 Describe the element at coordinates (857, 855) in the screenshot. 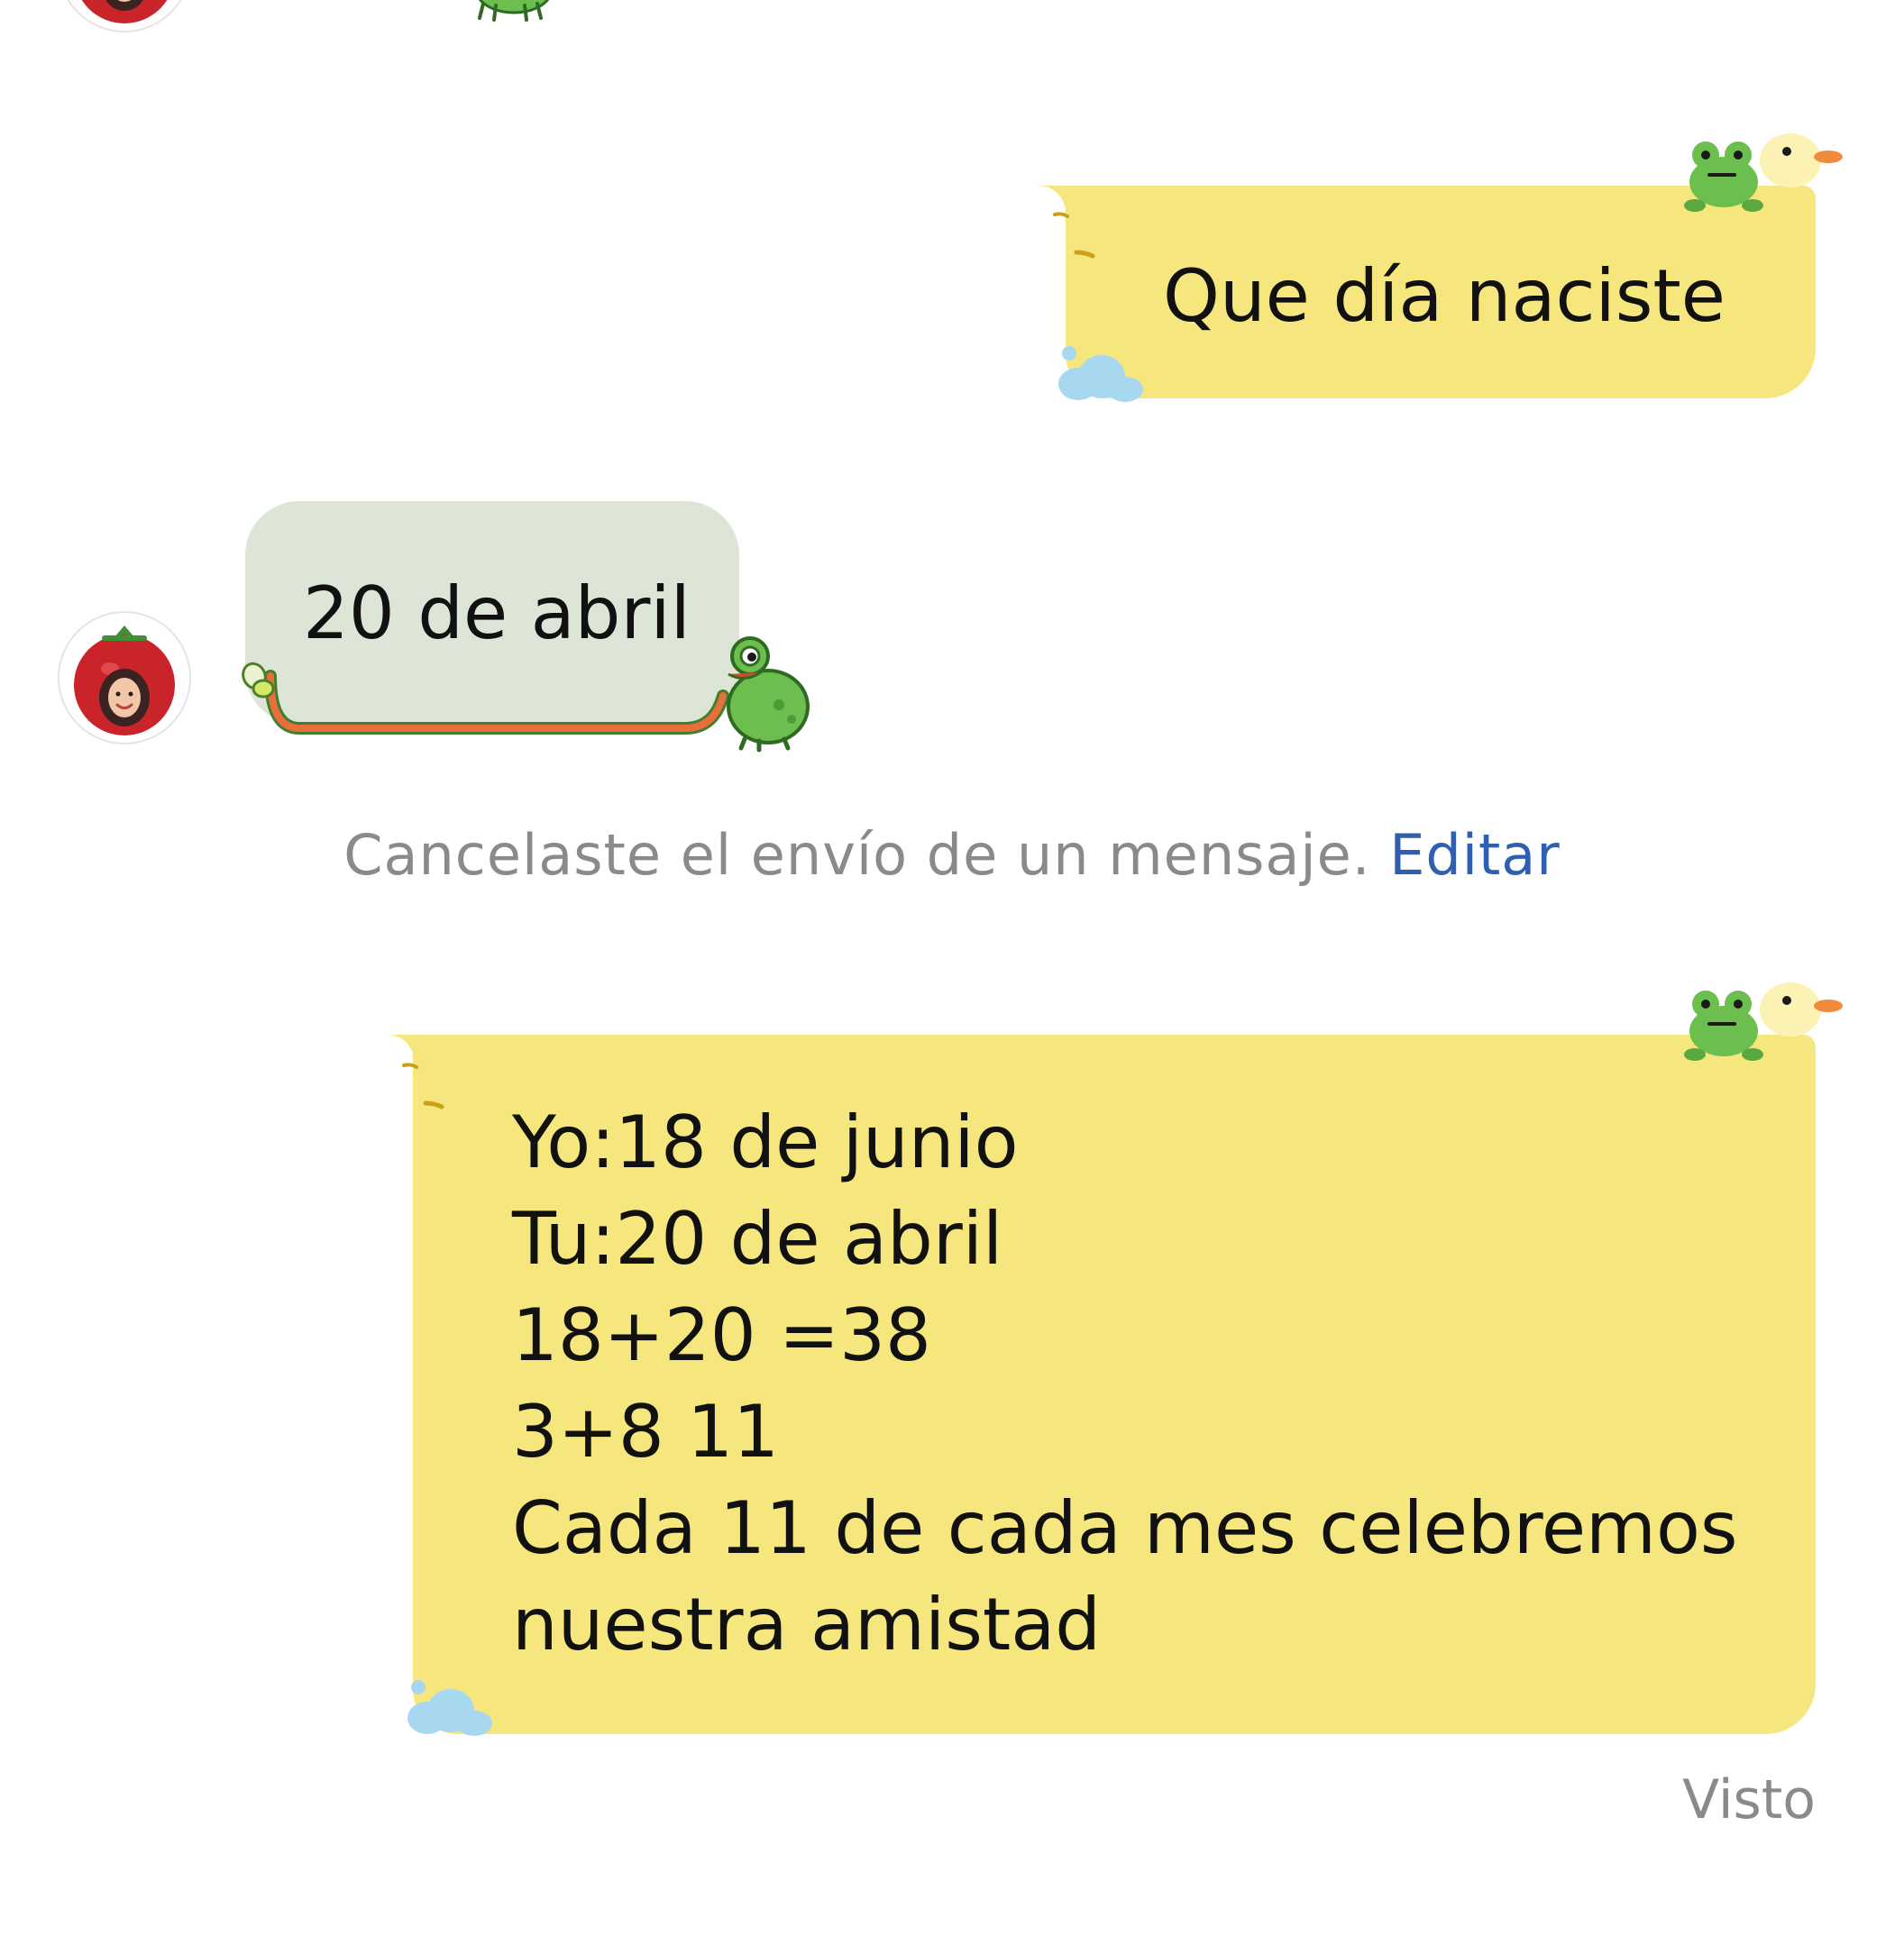

I see `notice-text: Cancelaste el envío de un mensaje.` at that location.